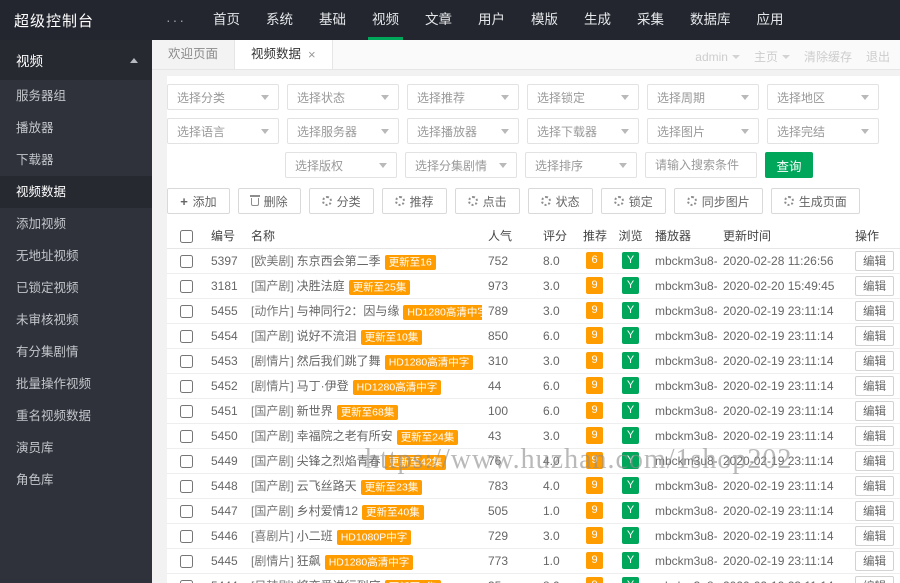 The width and height of the screenshot is (900, 583). I want to click on col-updated: 更新时间, so click(783, 236).